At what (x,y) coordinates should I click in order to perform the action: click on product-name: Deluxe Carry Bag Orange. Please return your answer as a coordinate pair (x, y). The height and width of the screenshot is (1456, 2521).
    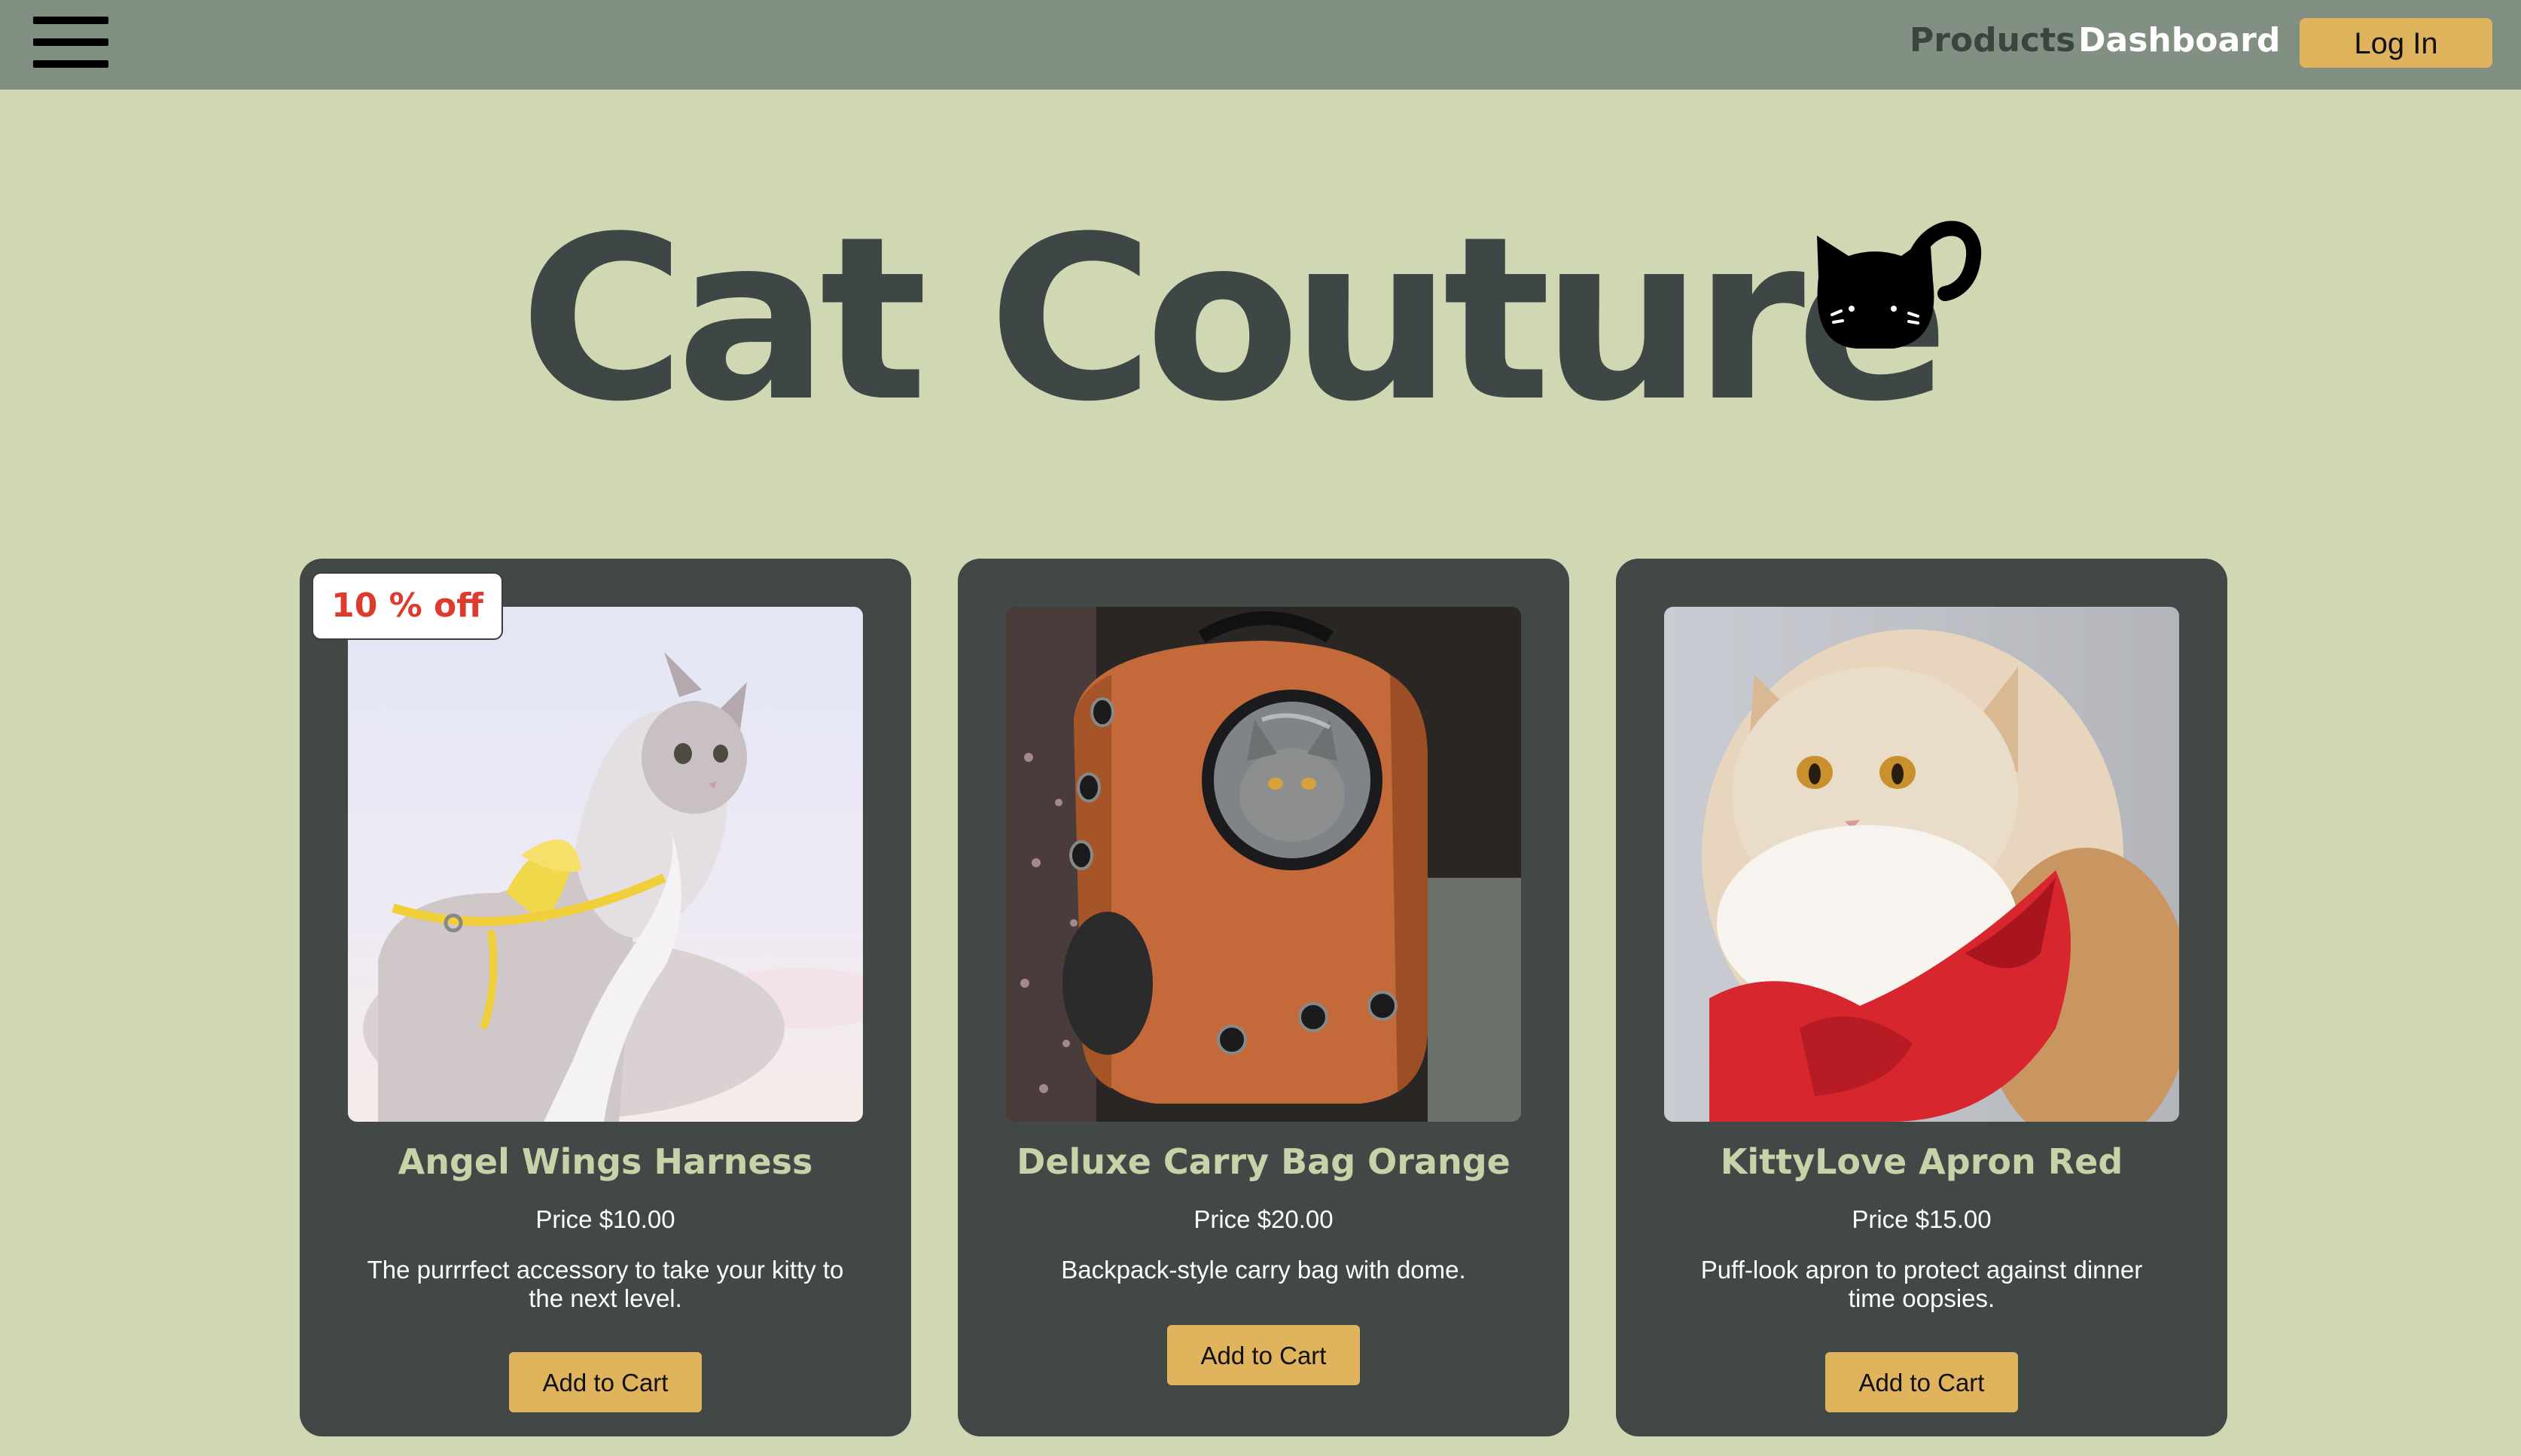
    Looking at the image, I should click on (1263, 1161).